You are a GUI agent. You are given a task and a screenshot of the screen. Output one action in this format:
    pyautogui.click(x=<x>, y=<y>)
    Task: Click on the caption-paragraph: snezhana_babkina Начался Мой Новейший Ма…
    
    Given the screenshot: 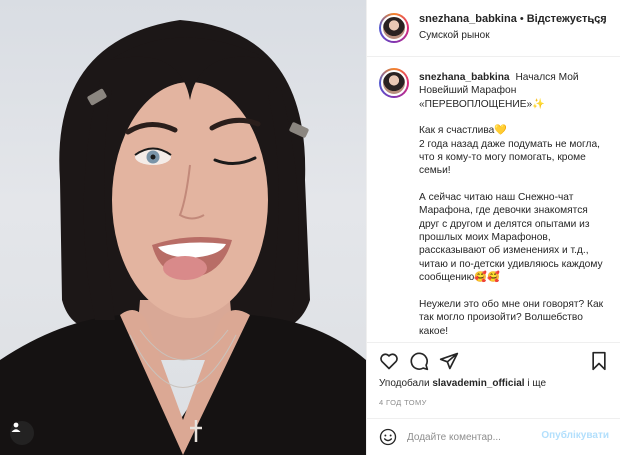 What is the action you would take?
    pyautogui.click(x=514, y=91)
    